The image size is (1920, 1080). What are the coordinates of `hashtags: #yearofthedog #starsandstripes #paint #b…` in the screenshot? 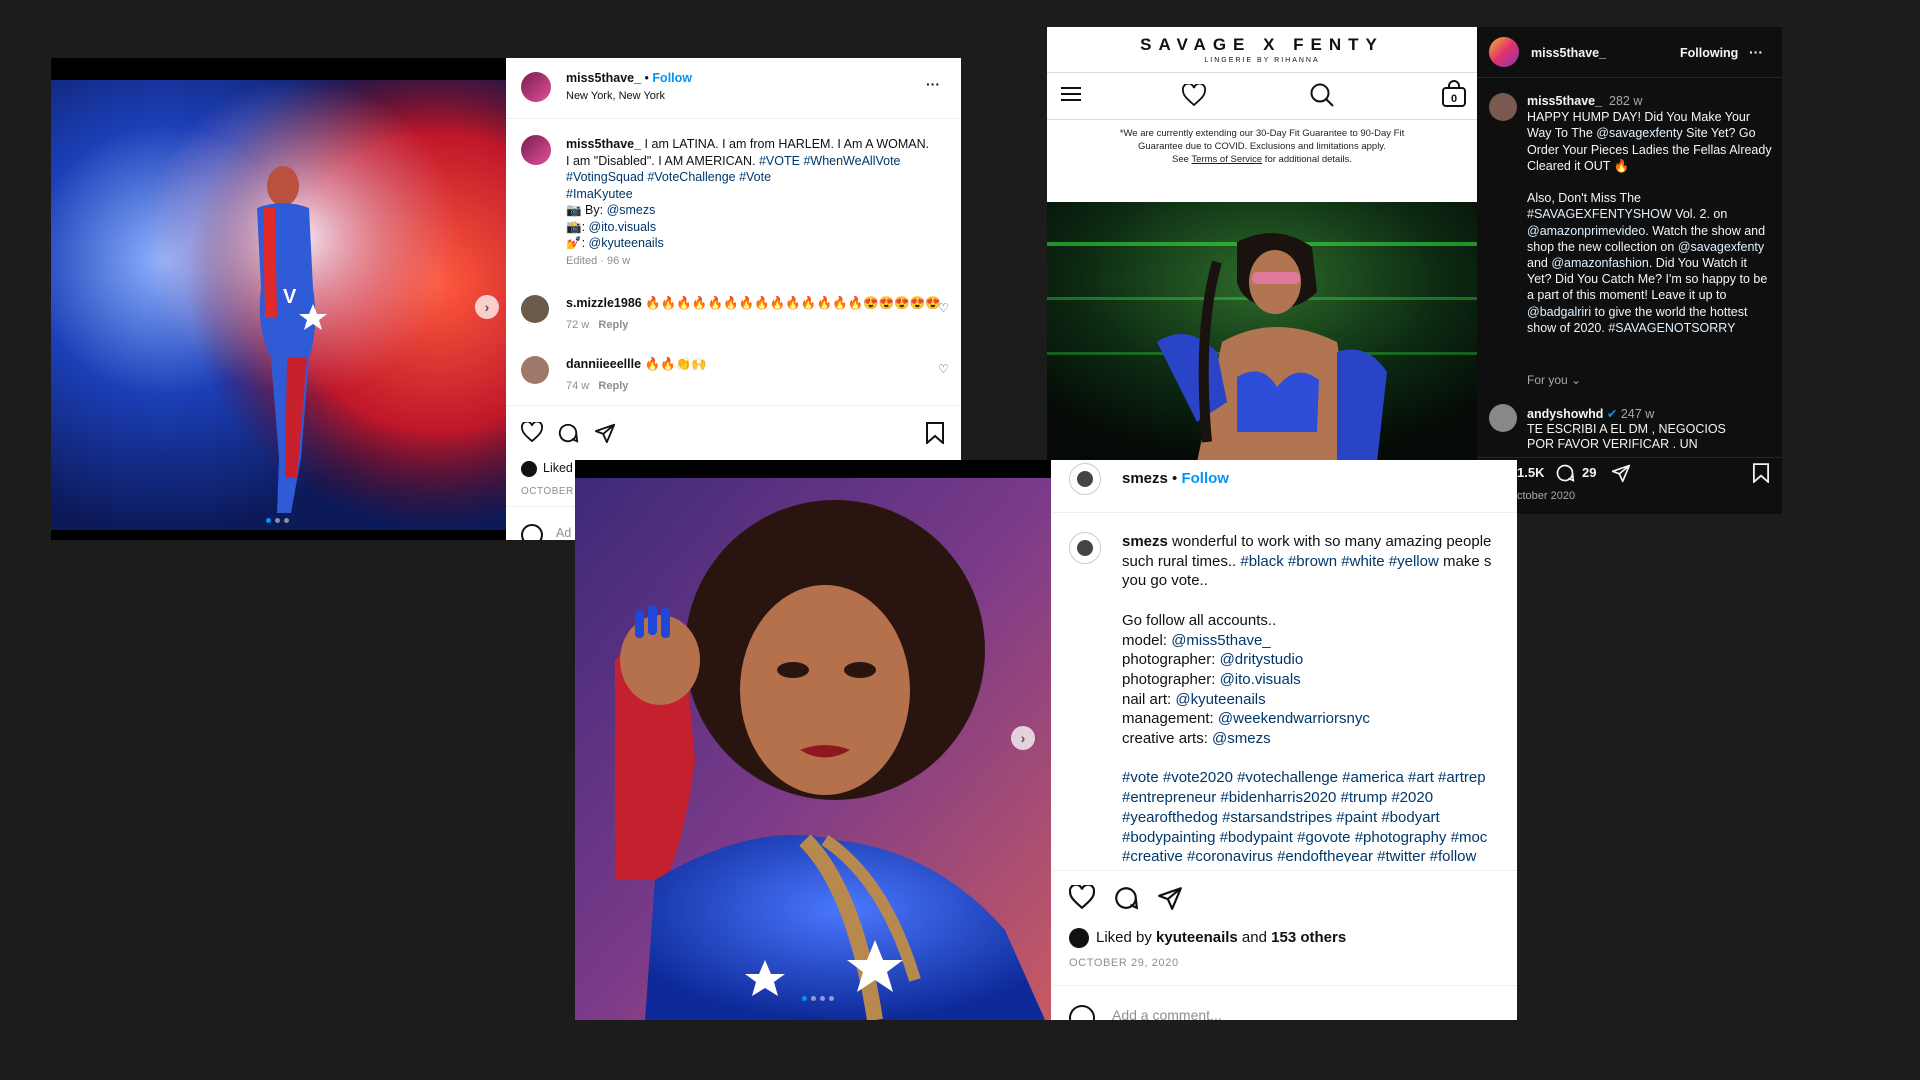 It's located at (1281, 817).